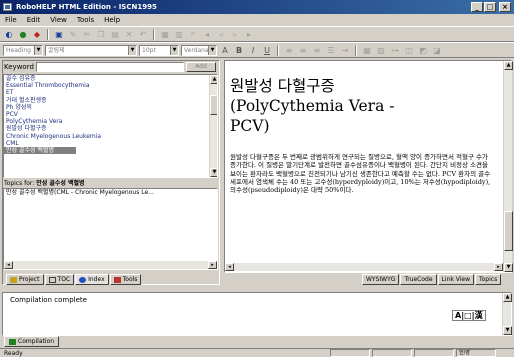 The height and width of the screenshot is (357, 514). I want to click on list-item: Chronic Myelogenous Leukemia, so click(110, 136).